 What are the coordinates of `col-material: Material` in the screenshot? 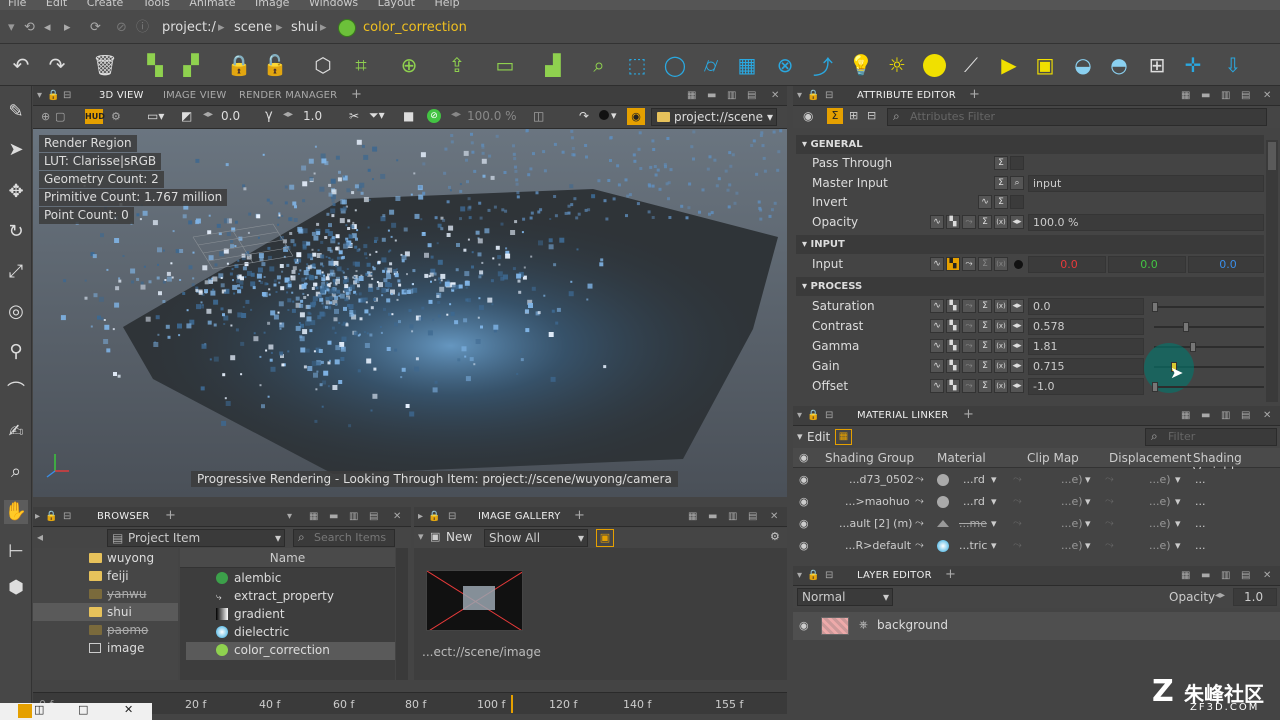 It's located at (961, 458).